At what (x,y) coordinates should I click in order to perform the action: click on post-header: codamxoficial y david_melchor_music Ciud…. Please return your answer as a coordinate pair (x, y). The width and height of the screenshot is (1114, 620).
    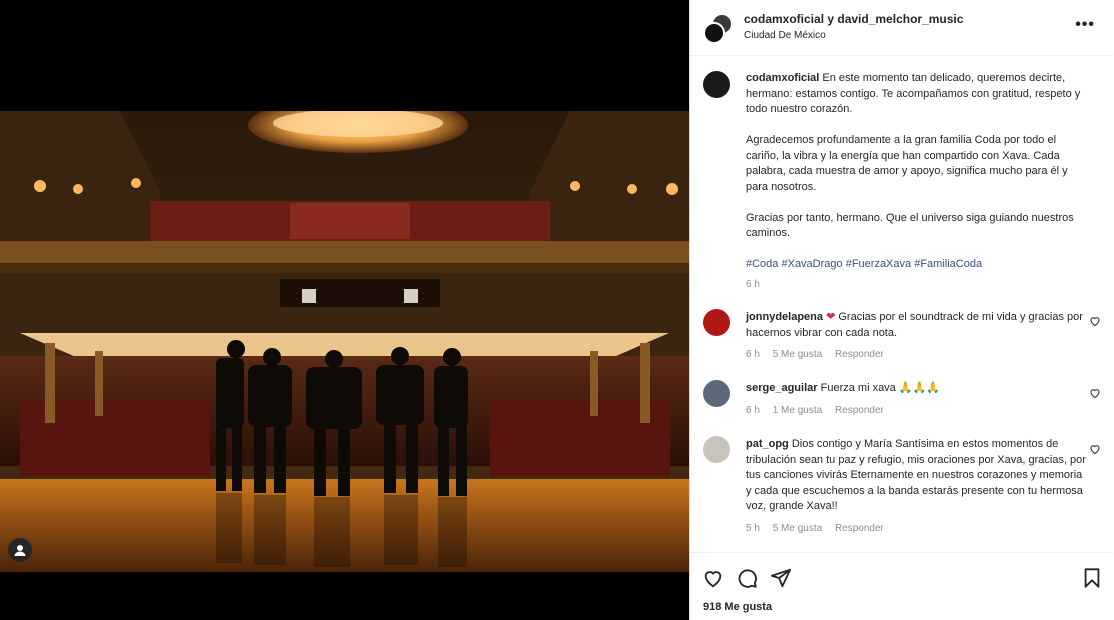
    Looking at the image, I should click on (901, 28).